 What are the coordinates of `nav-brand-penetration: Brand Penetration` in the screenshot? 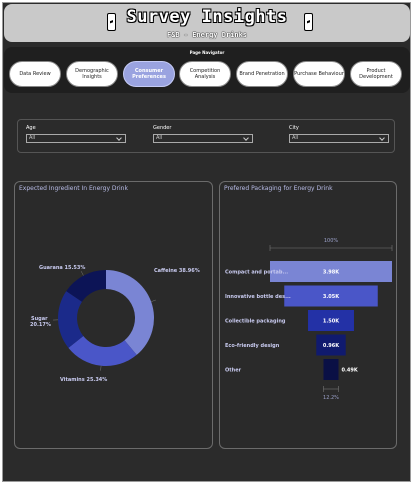 It's located at (262, 74).